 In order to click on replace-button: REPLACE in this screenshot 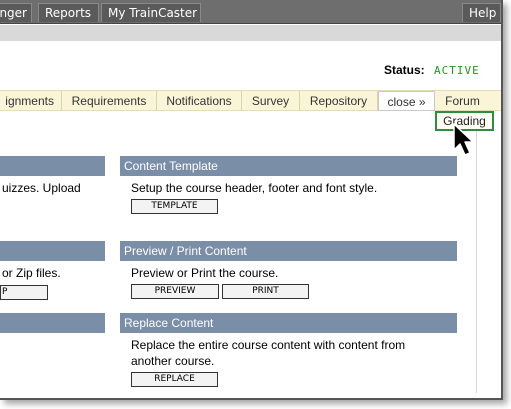, I will do `click(174, 379)`.